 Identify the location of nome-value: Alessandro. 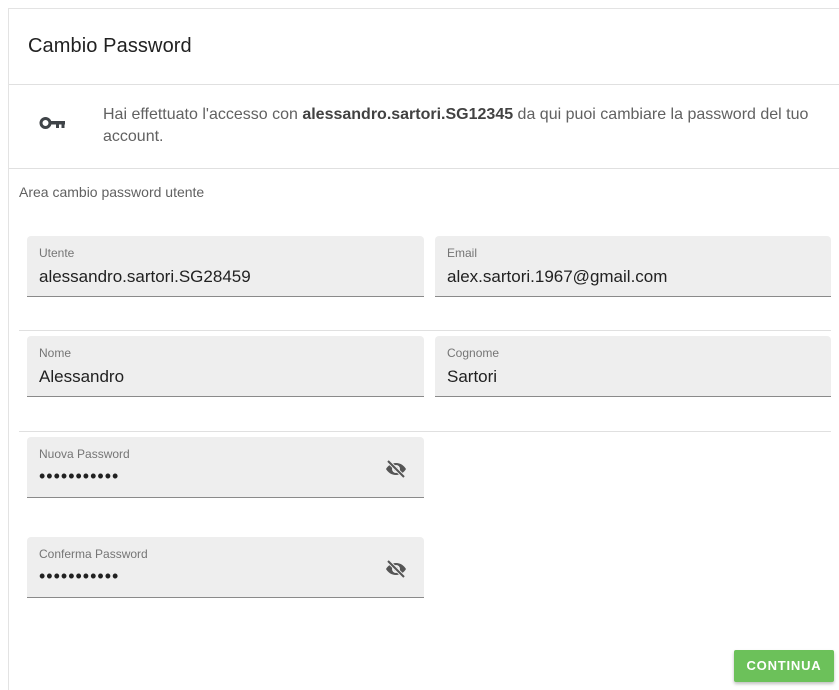
(207, 377).